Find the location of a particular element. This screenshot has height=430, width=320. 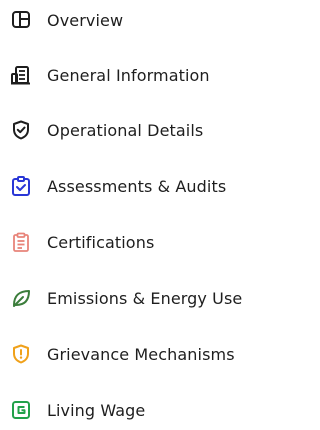

nav-item-overview: Overview is located at coordinates (155, 20).